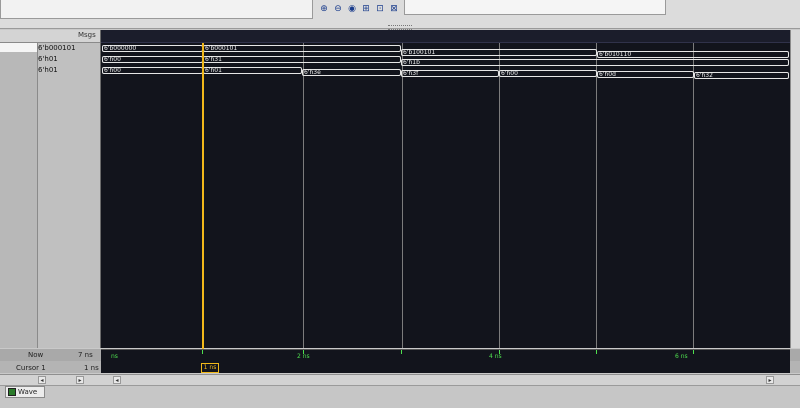 This screenshot has height=408, width=800. I want to click on wave-window-icon, so click(12, 392).